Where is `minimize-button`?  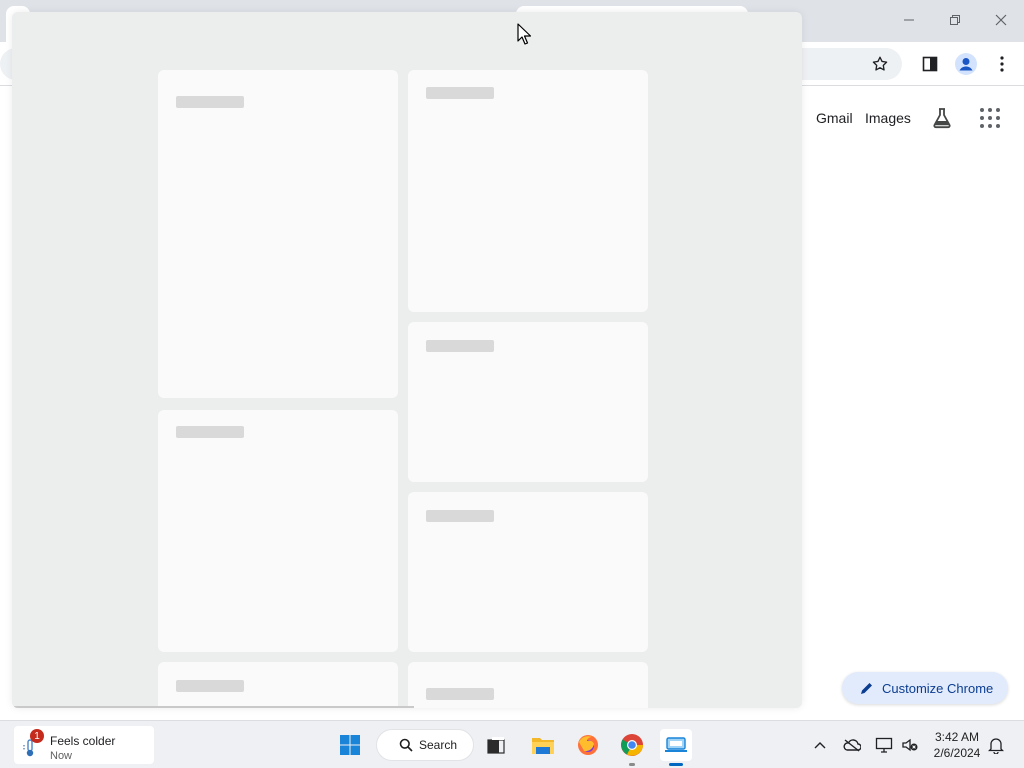
minimize-button is located at coordinates (909, 20).